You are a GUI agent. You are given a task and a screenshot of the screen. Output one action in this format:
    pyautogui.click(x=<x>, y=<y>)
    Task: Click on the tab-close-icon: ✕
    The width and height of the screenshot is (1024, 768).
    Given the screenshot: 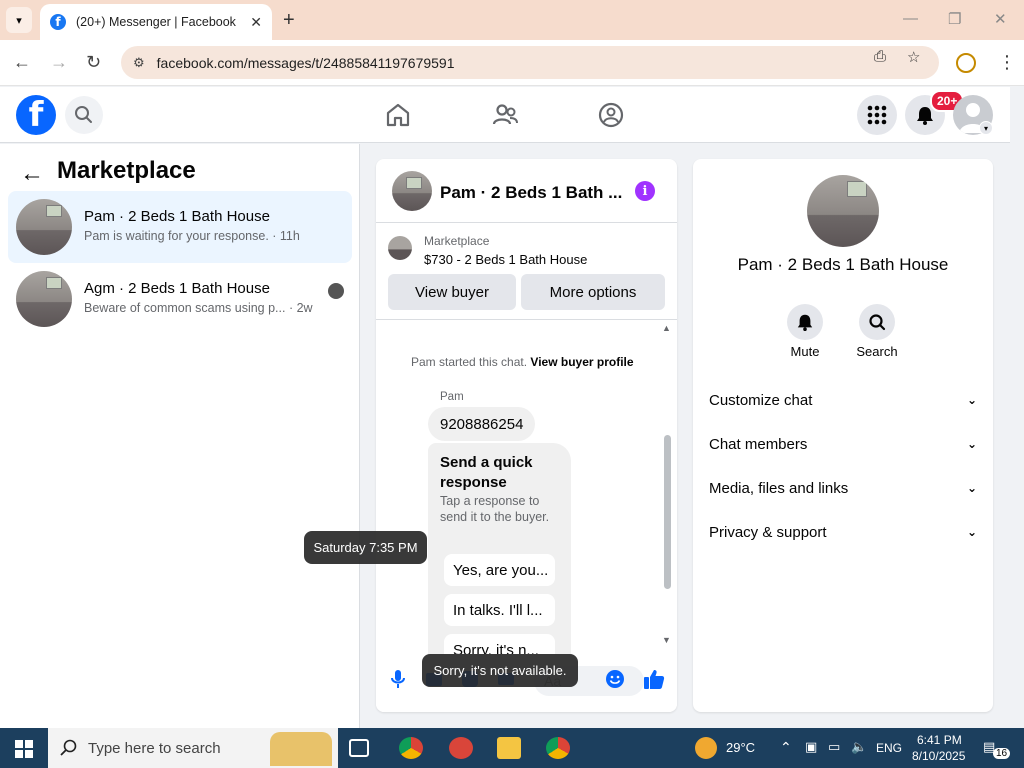 What is the action you would take?
    pyautogui.click(x=256, y=22)
    